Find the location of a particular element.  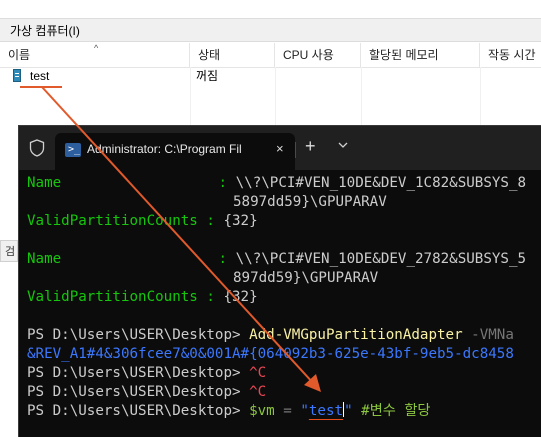

powershell-icon: >_ is located at coordinates (73, 150).